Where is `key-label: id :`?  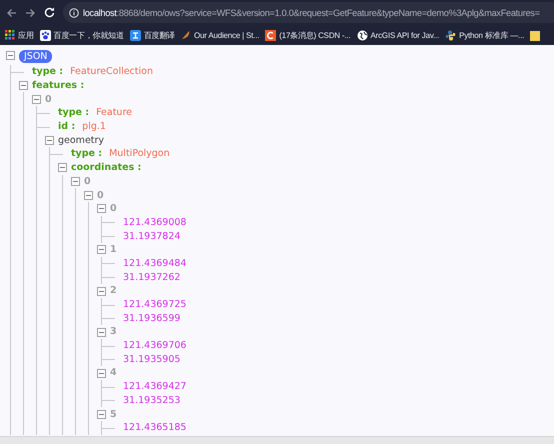 key-label: id : is located at coordinates (67, 126).